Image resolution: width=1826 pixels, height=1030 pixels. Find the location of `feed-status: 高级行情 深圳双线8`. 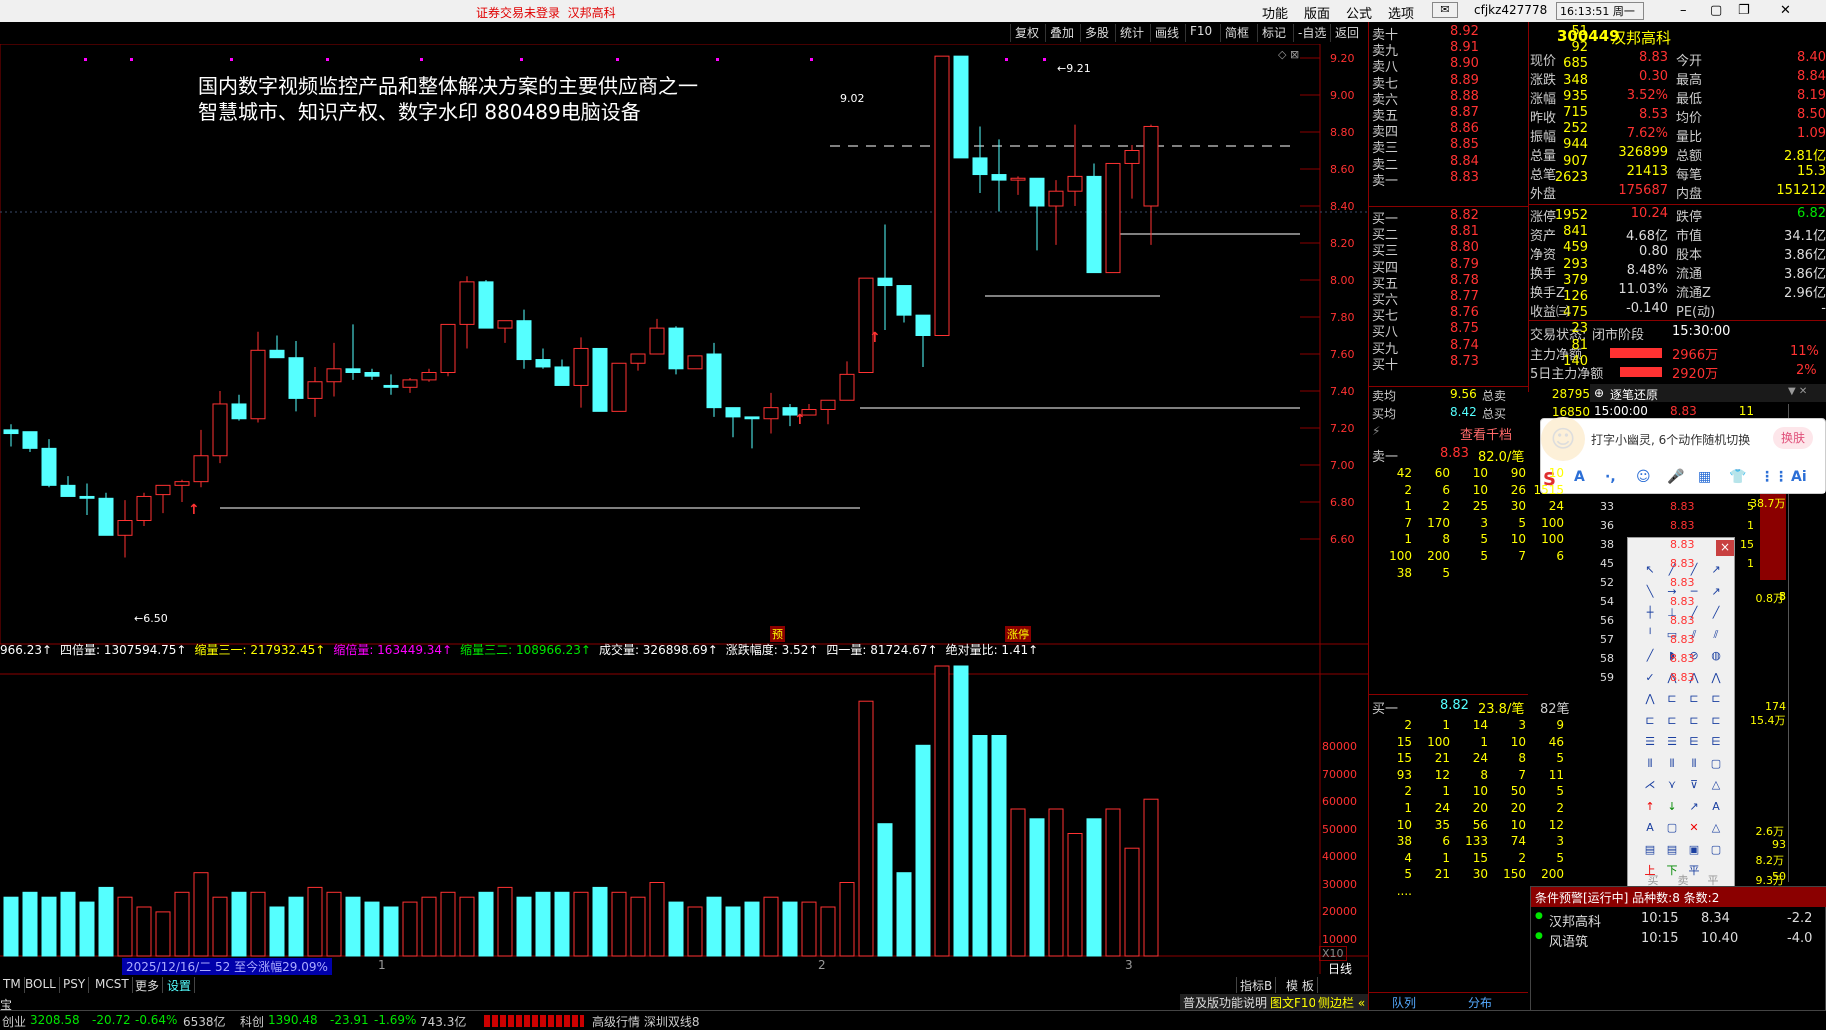

feed-status: 高级行情 深圳双线8 is located at coordinates (645, 1021).